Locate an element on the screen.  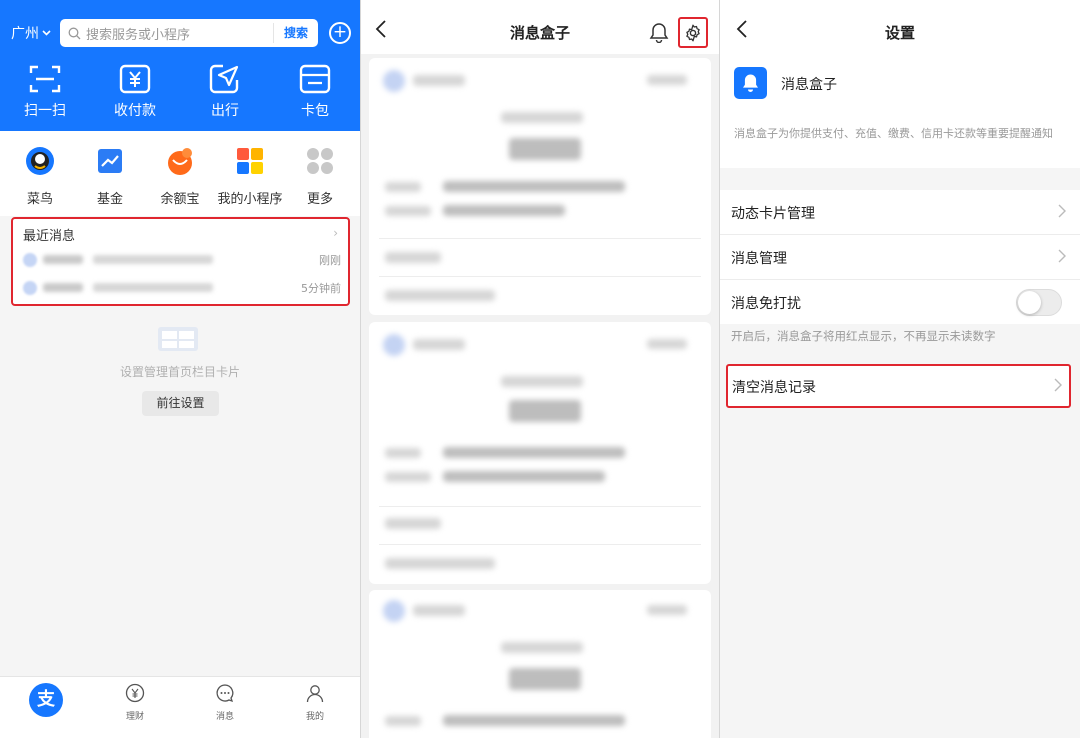
app-more: 更多 is located at coordinates (320, 176).